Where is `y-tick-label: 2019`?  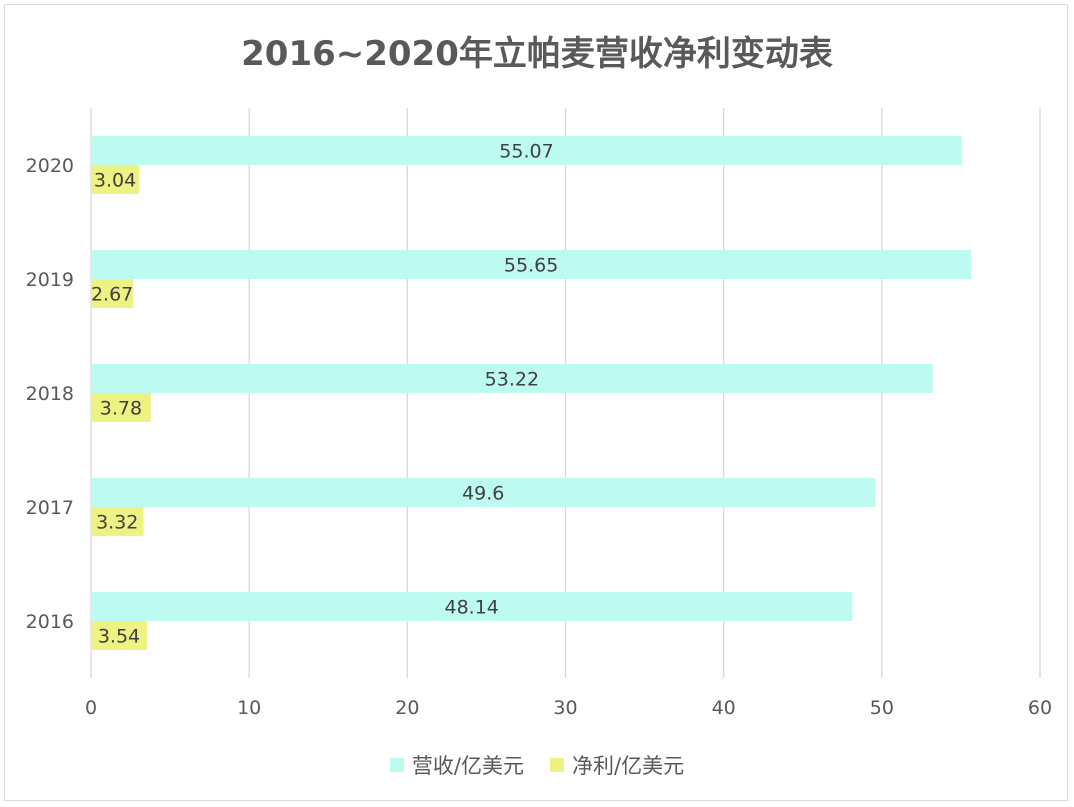
y-tick-label: 2019 is located at coordinates (50, 280).